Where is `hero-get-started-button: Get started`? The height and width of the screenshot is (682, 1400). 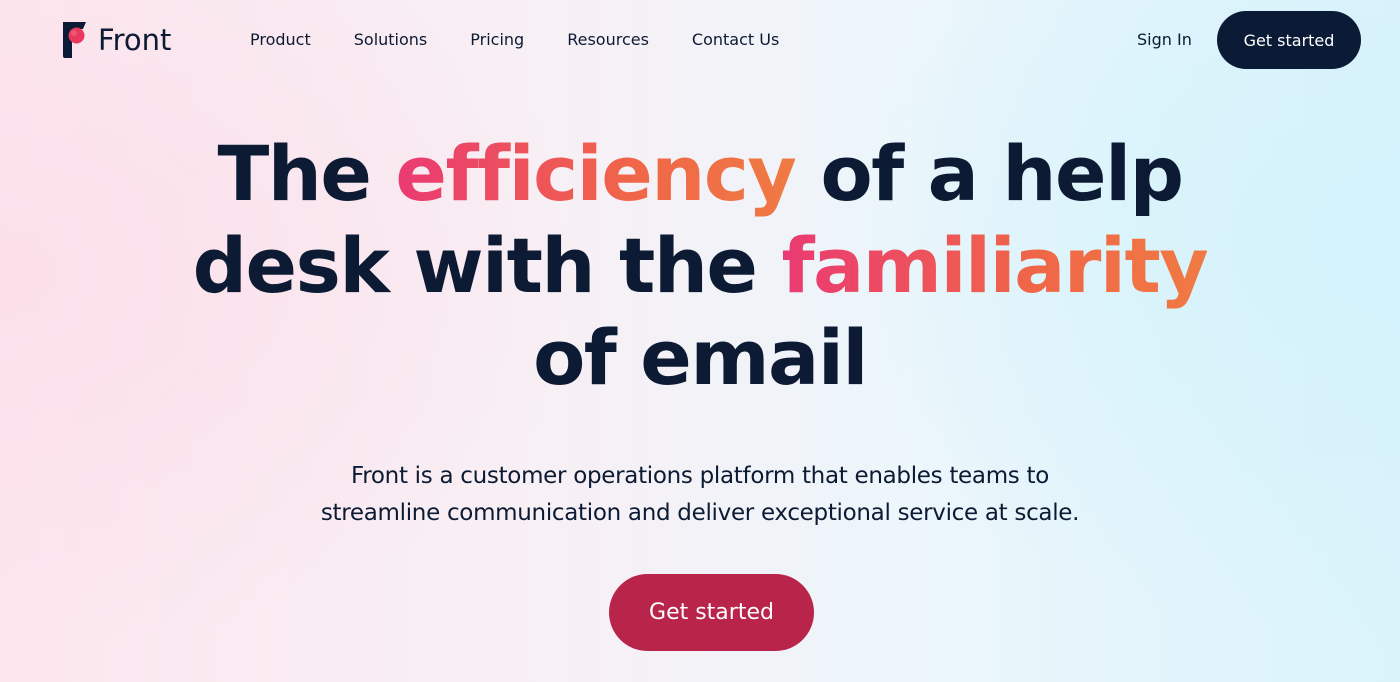
hero-get-started-button: Get started is located at coordinates (711, 612).